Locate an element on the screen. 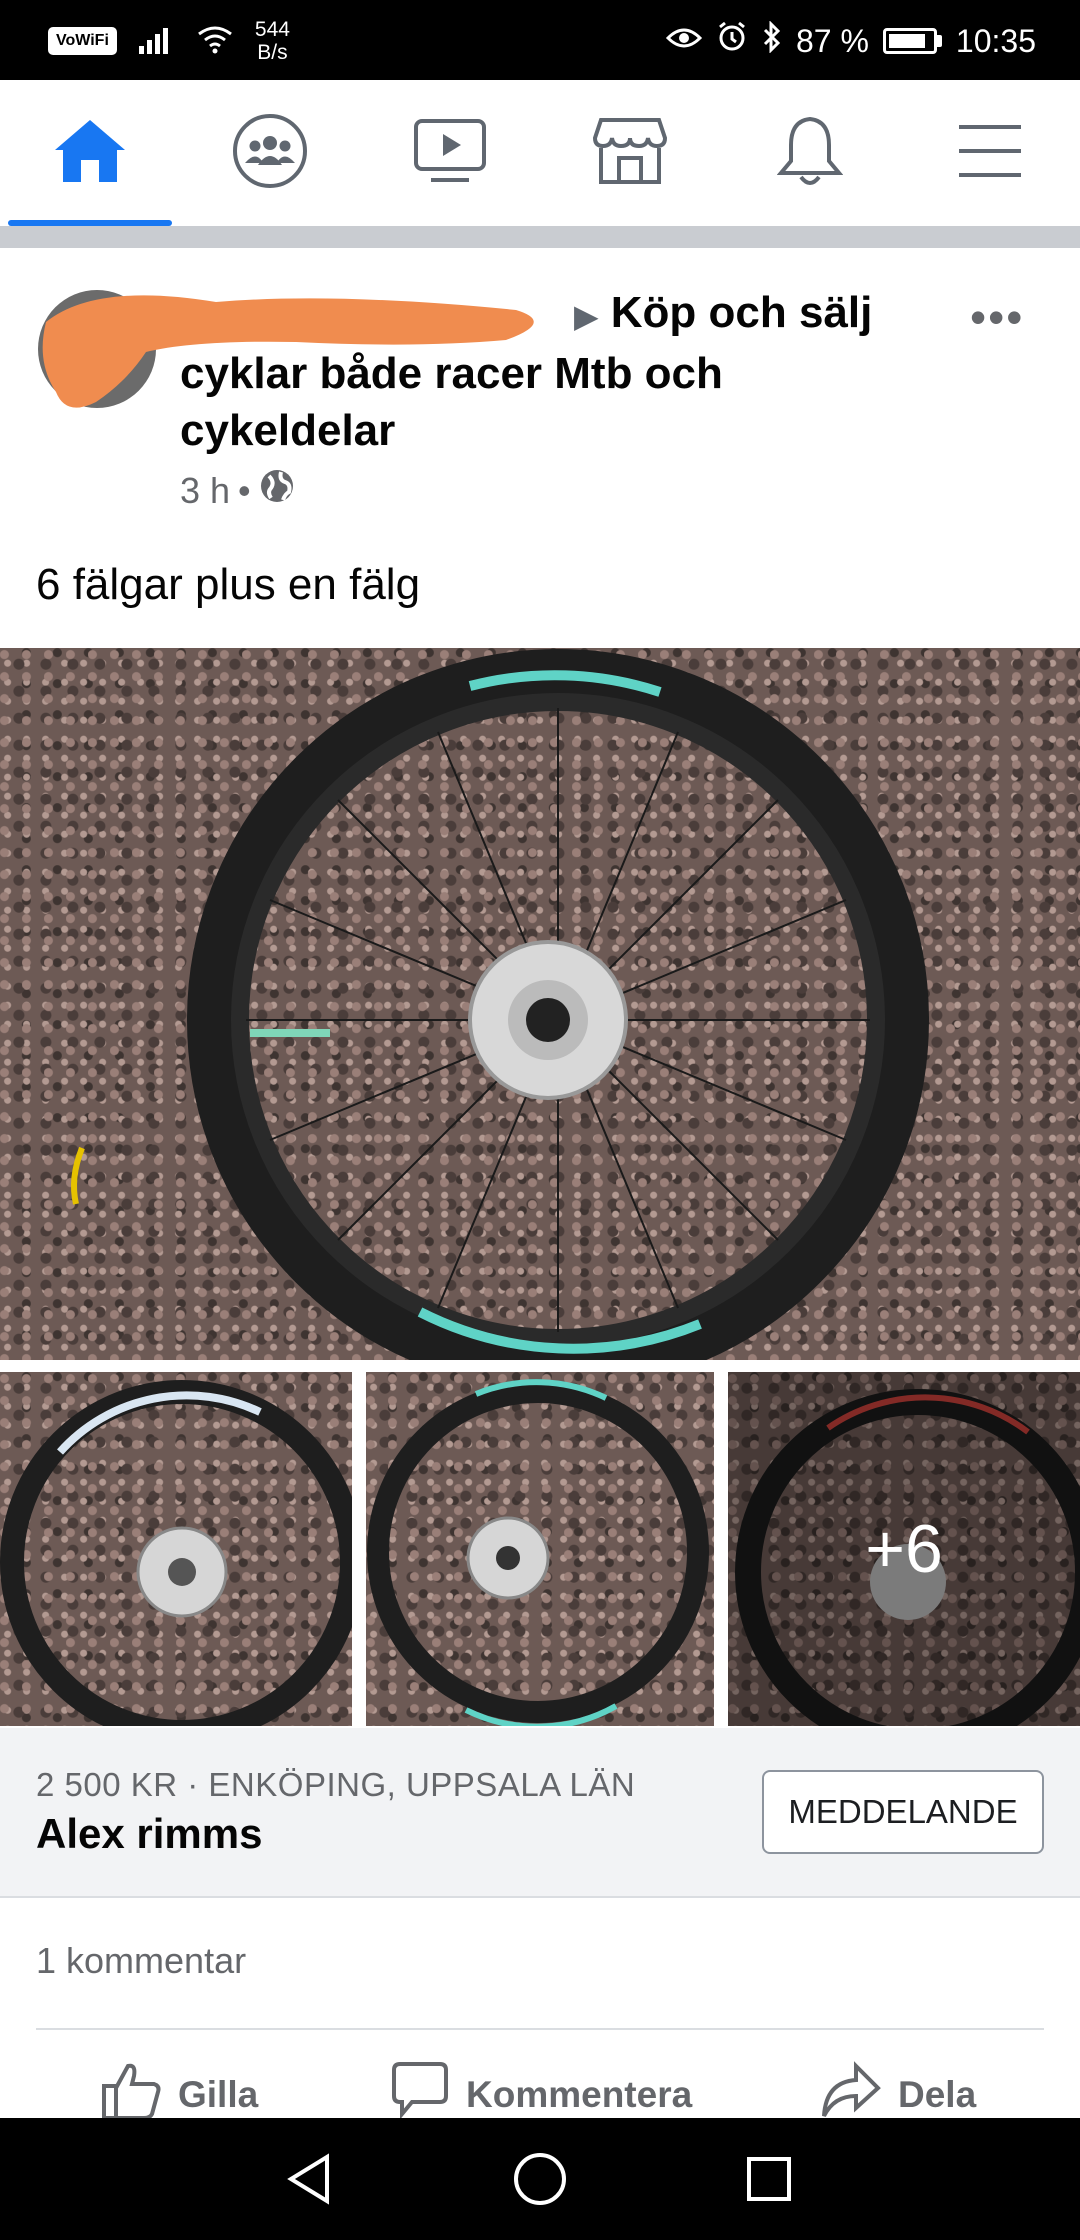 This screenshot has height=2240, width=1080. more-options-button: ••• is located at coordinates (997, 317).